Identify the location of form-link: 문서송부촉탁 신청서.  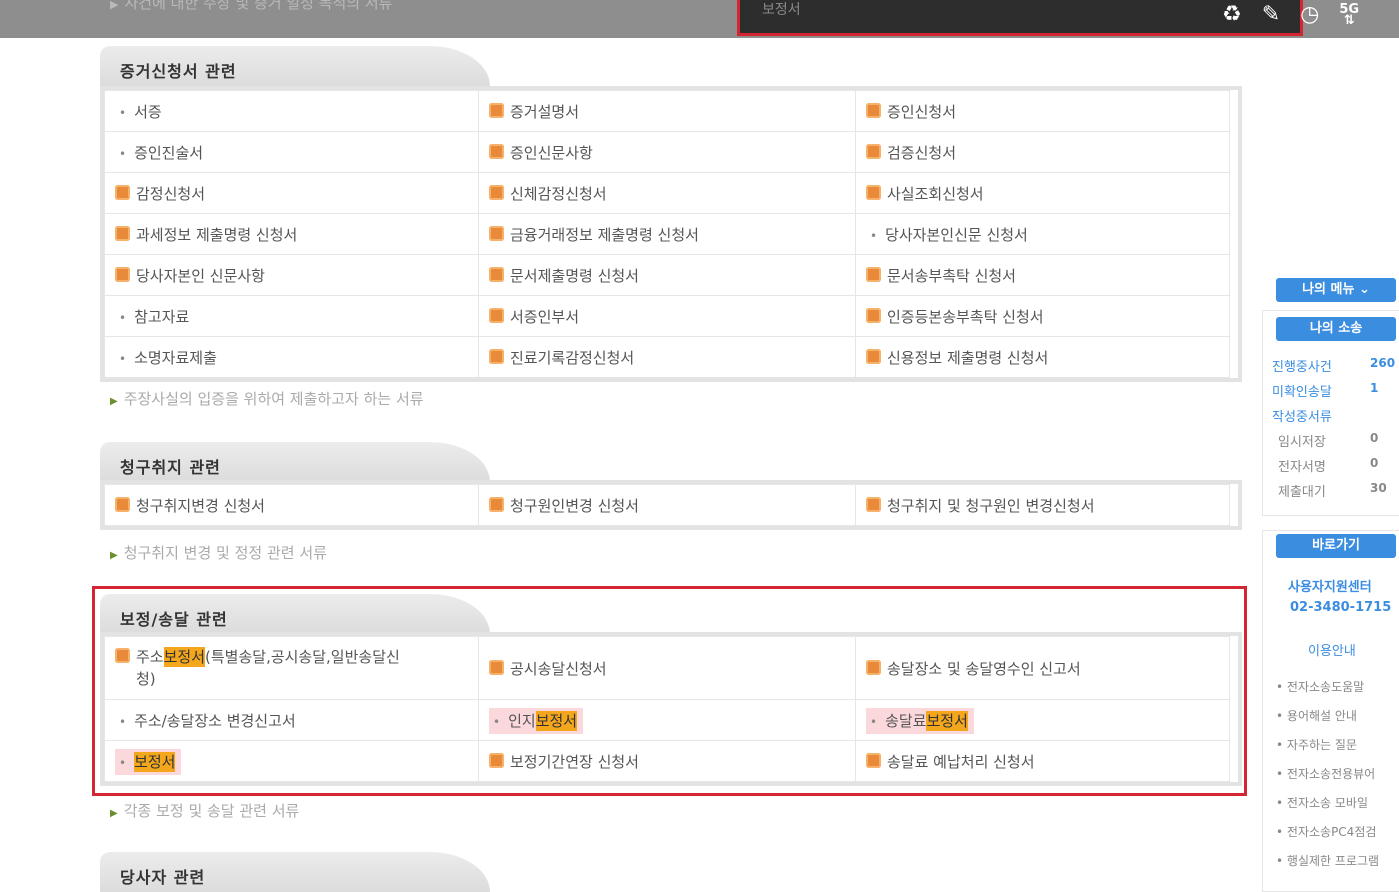
(1042, 275).